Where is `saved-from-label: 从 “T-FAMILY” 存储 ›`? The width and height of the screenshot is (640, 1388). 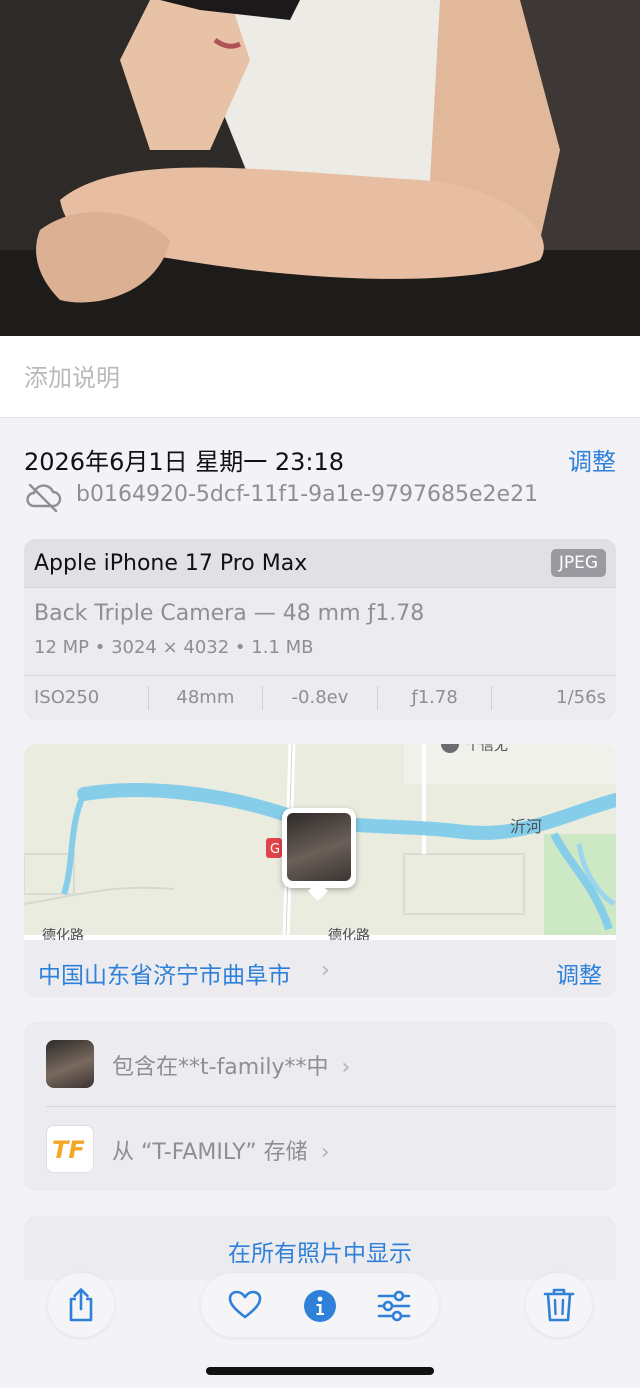 saved-from-label: 从 “T-FAMILY” 存储 › is located at coordinates (221, 1150).